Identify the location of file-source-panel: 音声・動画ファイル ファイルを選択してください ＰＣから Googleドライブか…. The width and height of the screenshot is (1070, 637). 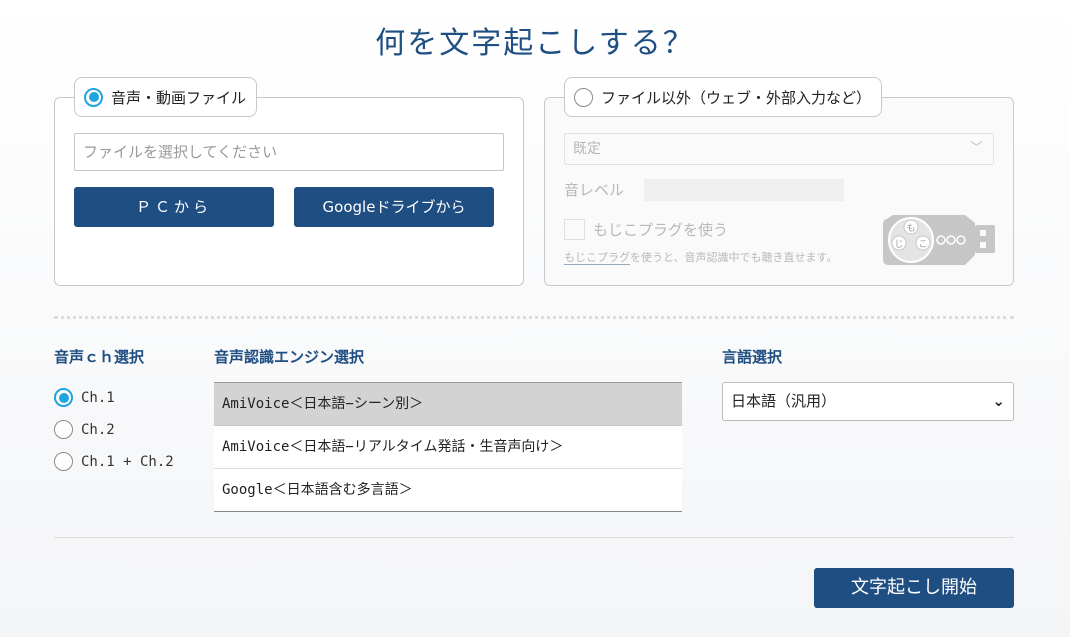
(289, 181).